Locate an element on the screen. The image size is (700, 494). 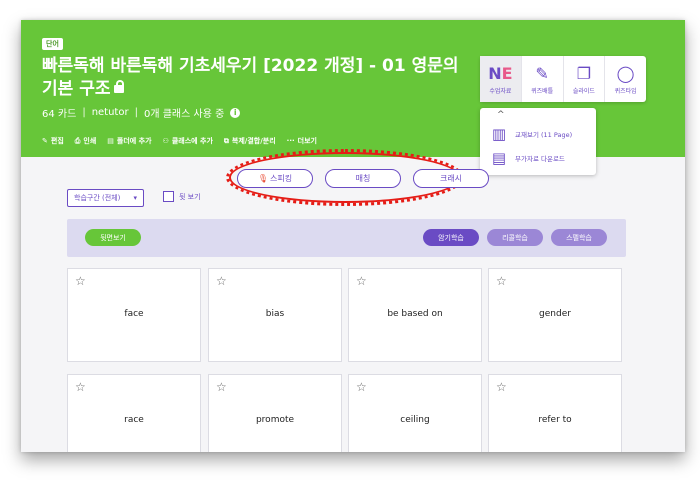
flashcard: ☆ race is located at coordinates (134, 413).